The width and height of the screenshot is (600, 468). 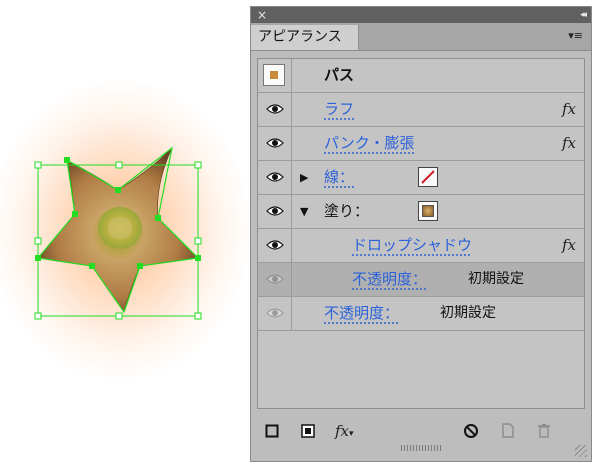 What do you see at coordinates (421, 15) in the screenshot?
I see `panel-titlebar: × ◂◂` at bounding box center [421, 15].